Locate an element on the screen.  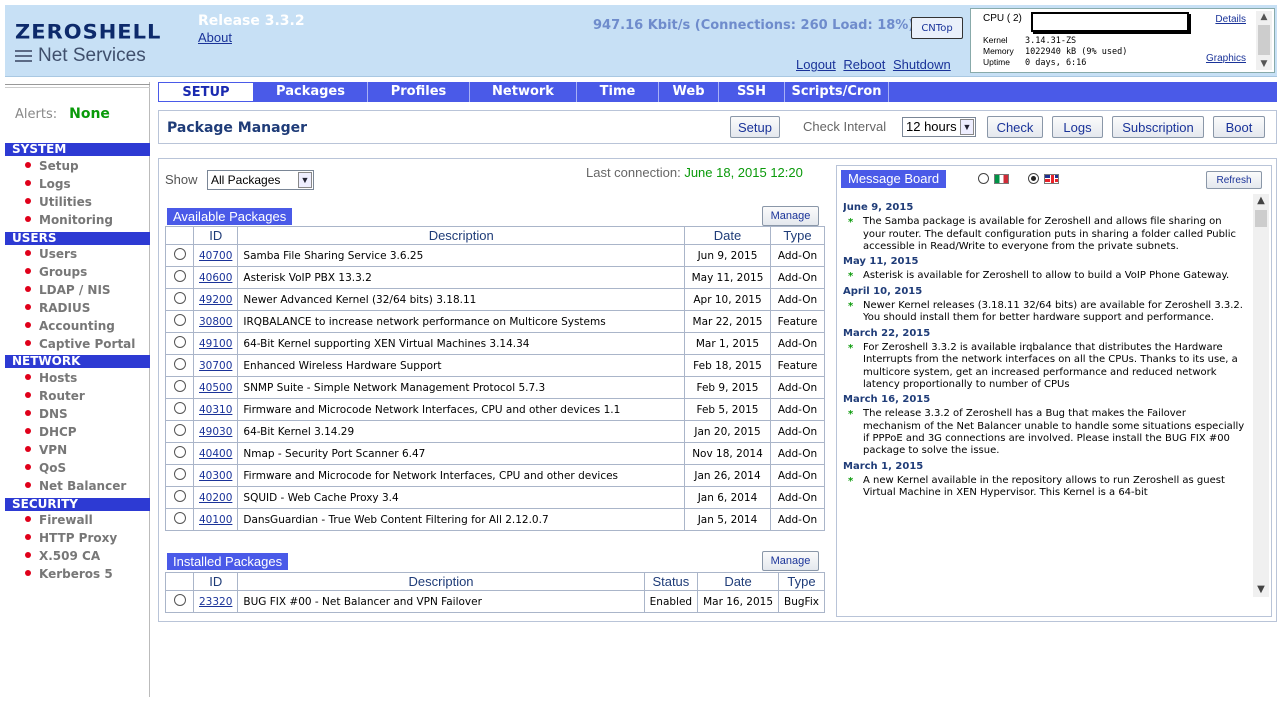
package-id-link: 49200 is located at coordinates (215, 300).